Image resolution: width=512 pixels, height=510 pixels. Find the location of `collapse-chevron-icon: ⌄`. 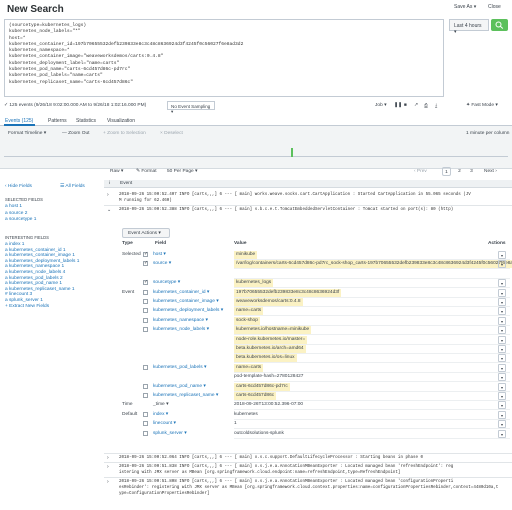

collapse-chevron-icon: ⌄ is located at coordinates (109, 210).